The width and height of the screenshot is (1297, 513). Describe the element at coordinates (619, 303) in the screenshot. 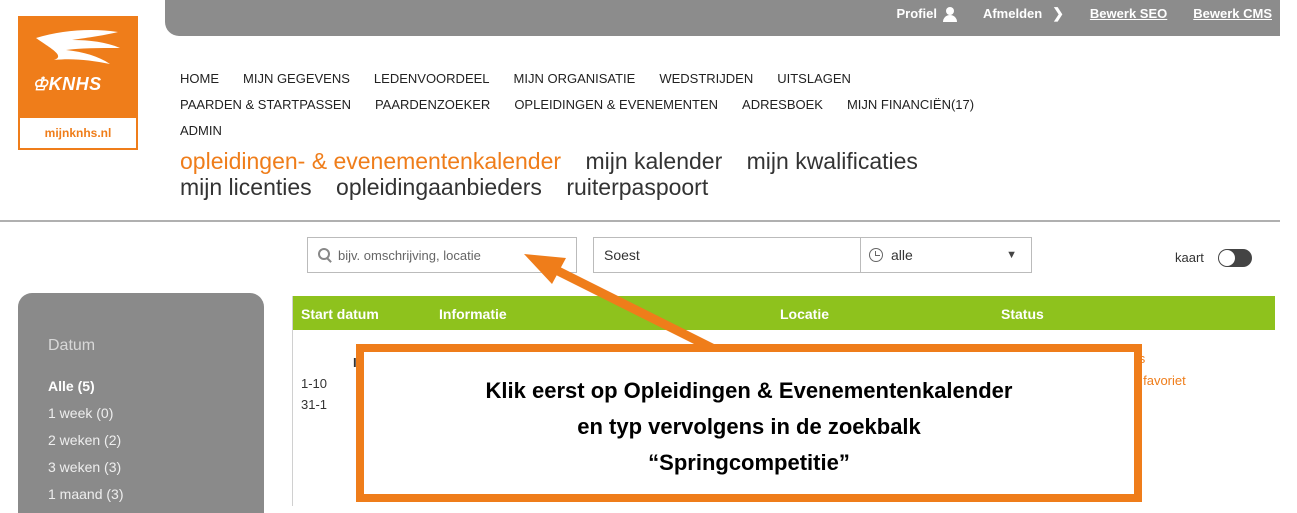

I see `annotation-arrow-icon` at that location.